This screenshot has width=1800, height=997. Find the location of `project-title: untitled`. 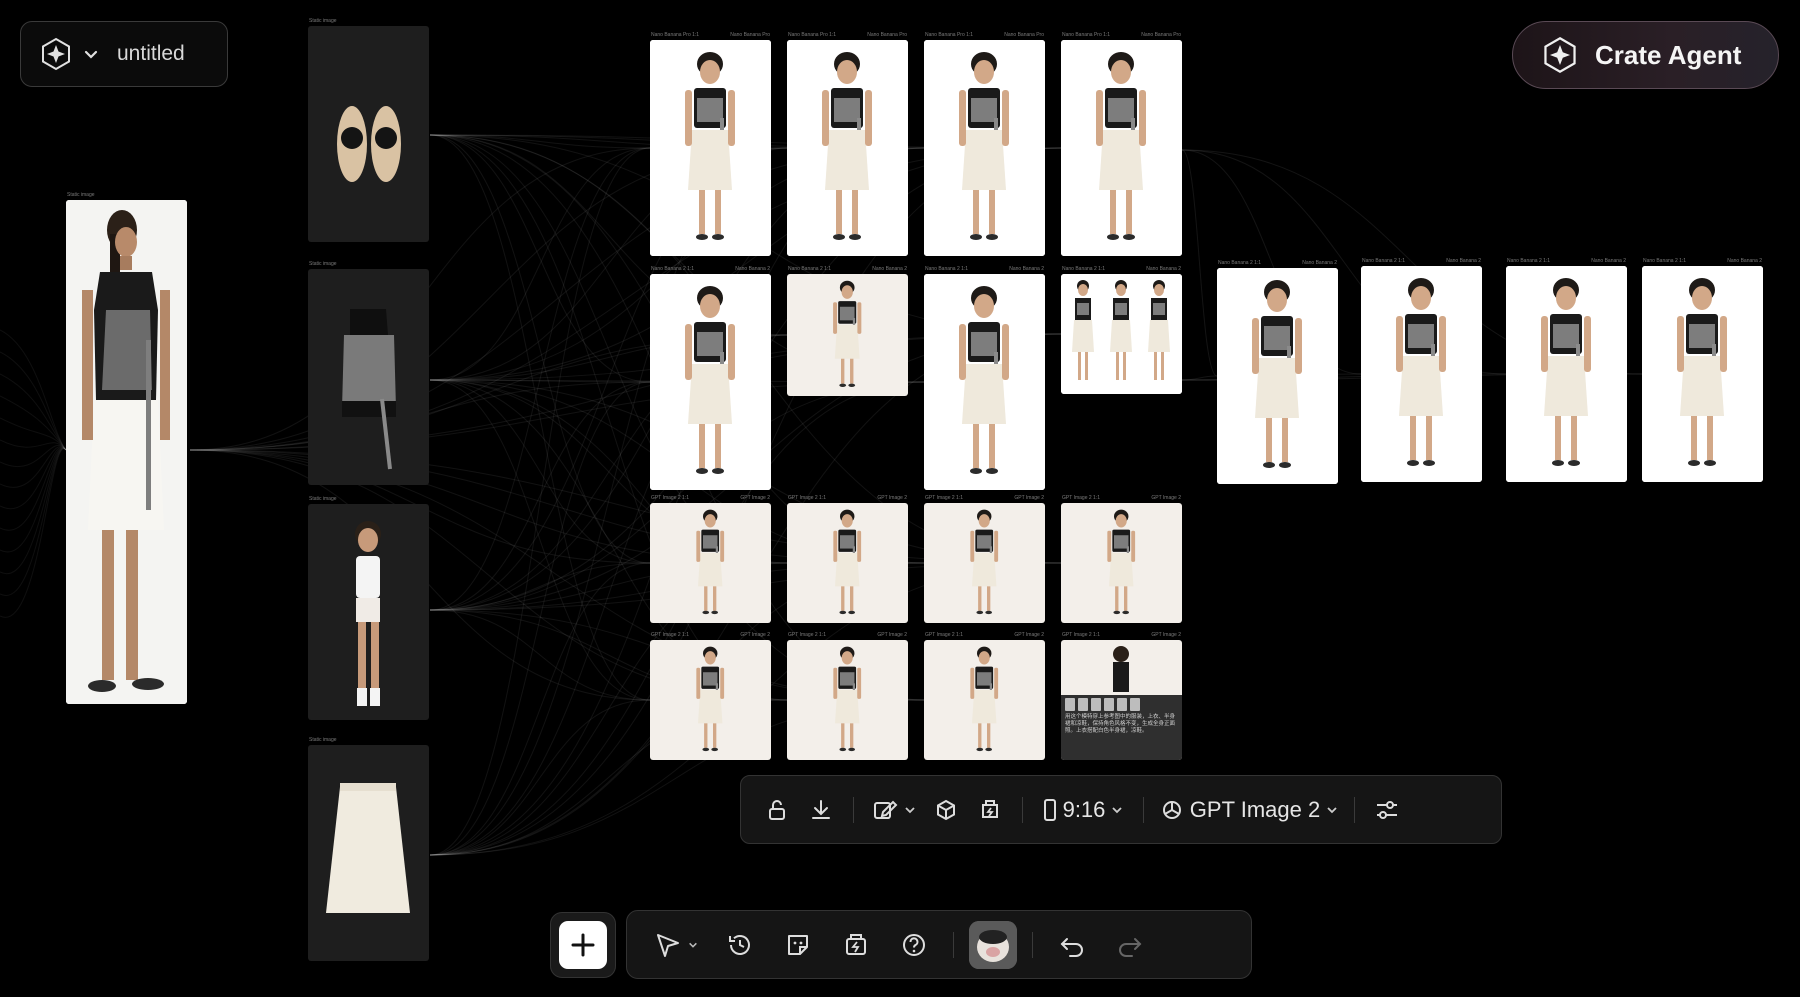

project-title: untitled is located at coordinates (151, 54).